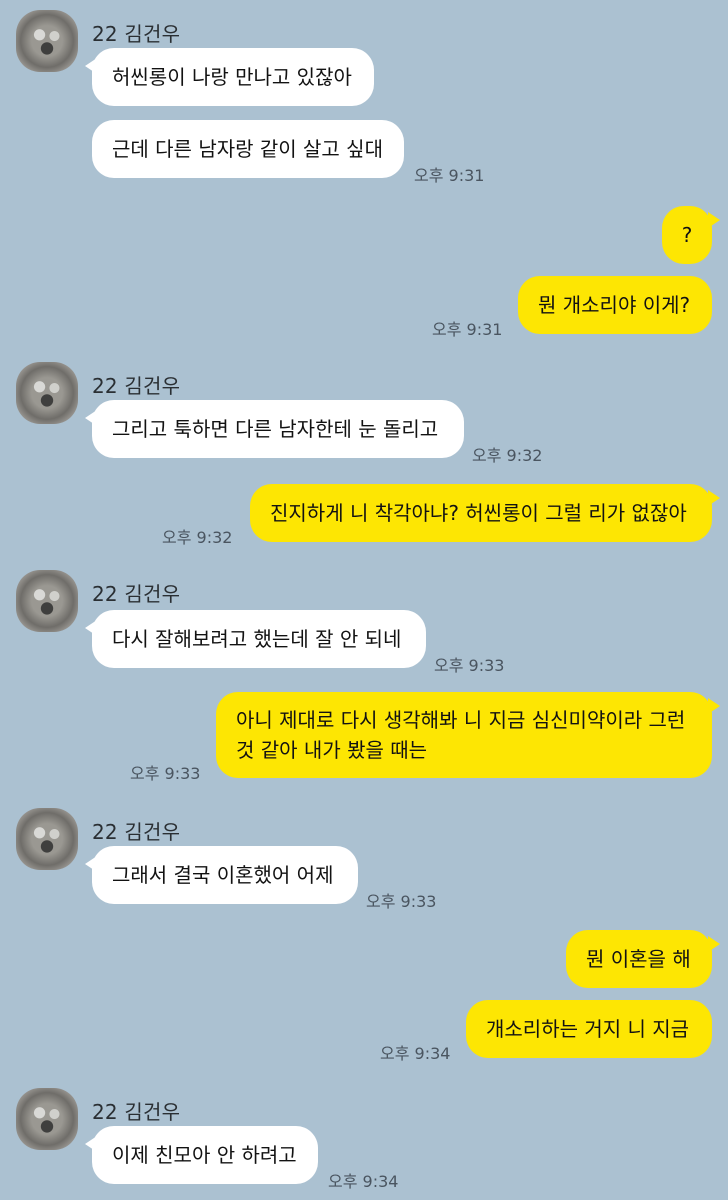 The height and width of the screenshot is (1200, 728). Describe the element at coordinates (332, 750) in the screenshot. I see `message-text-line: 것 같아 내가 봤을 때는` at that location.